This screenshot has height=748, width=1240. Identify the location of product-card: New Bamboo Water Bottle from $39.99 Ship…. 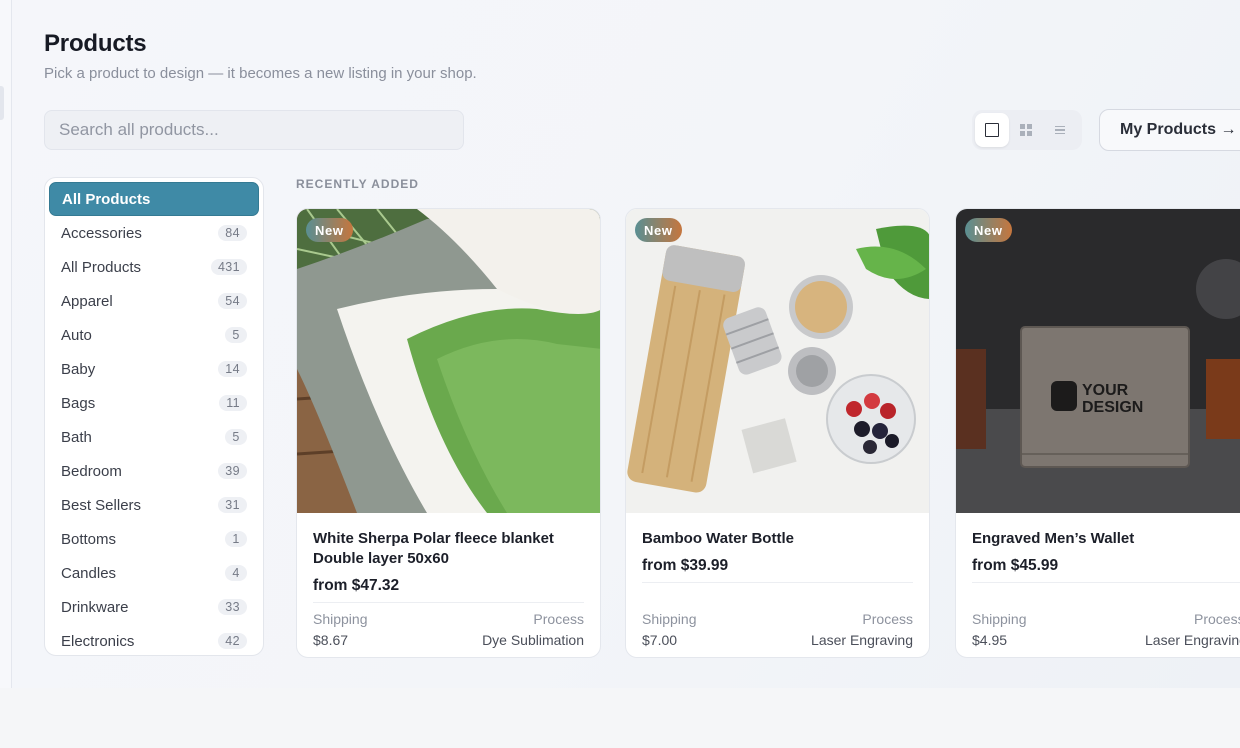
(777, 433).